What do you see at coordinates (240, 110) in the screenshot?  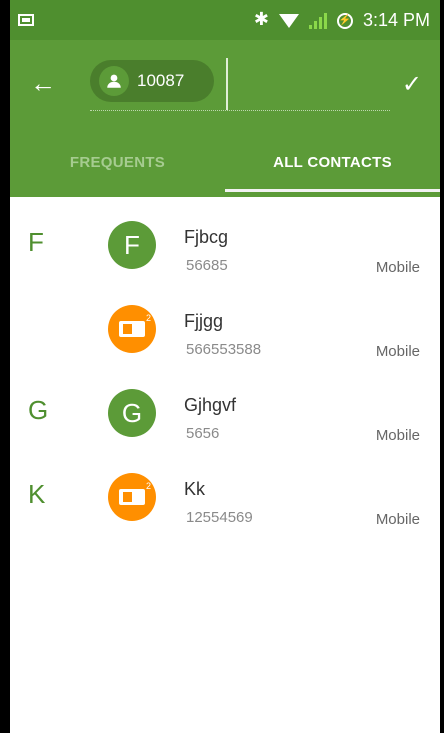 I see `recipient-input-underline` at bounding box center [240, 110].